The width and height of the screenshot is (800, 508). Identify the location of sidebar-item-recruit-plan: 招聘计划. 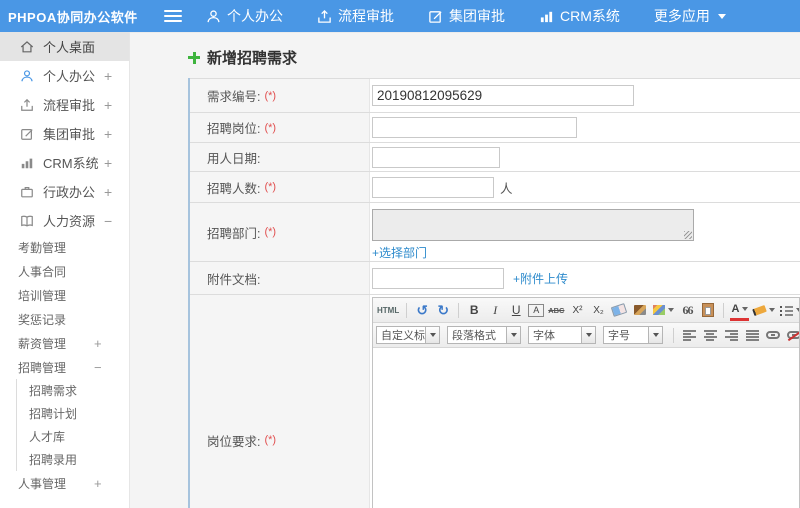
(73, 413).